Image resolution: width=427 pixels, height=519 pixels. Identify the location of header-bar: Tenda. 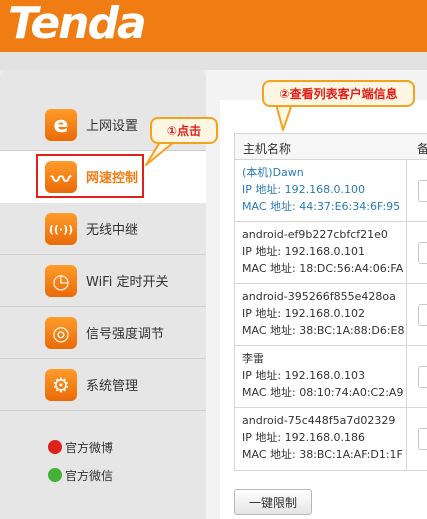
(213, 26).